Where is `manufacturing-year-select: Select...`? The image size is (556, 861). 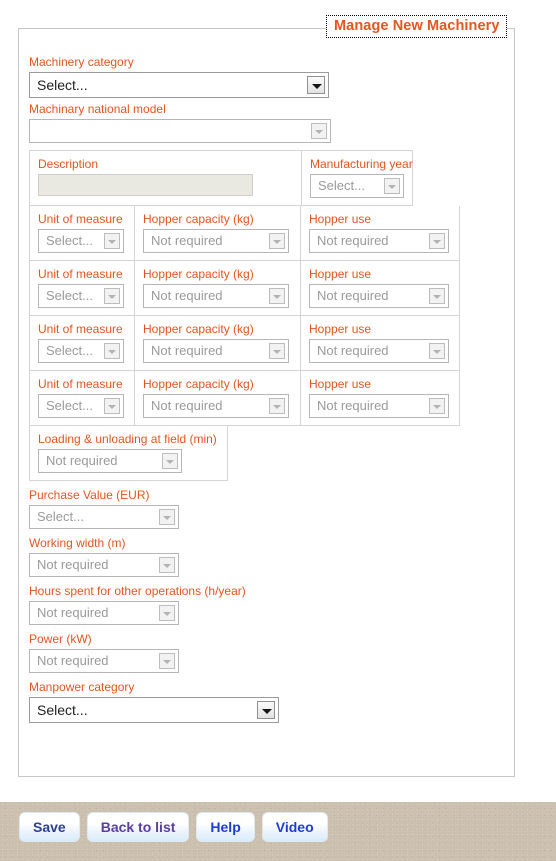
manufacturing-year-select: Select... is located at coordinates (357, 186).